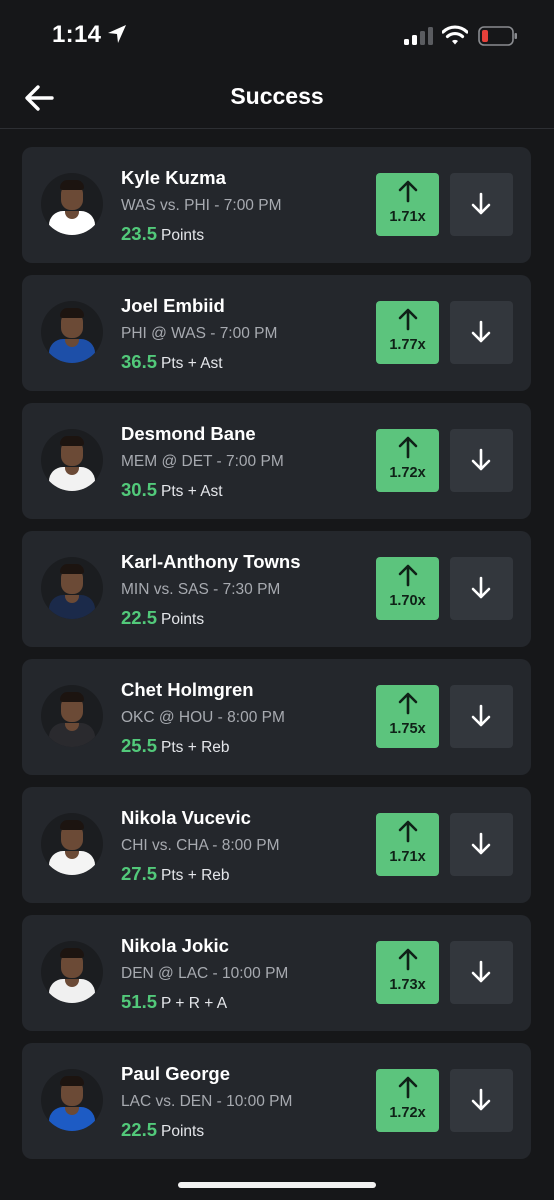  I want to click on player-name: Desmond Bane, so click(188, 433).